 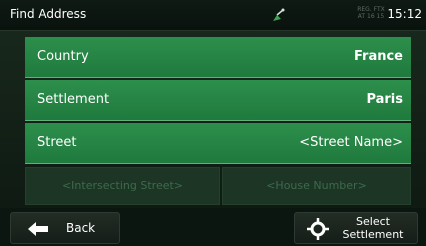 I want to click on house-number-field: <House Number>, so click(x=316, y=186).